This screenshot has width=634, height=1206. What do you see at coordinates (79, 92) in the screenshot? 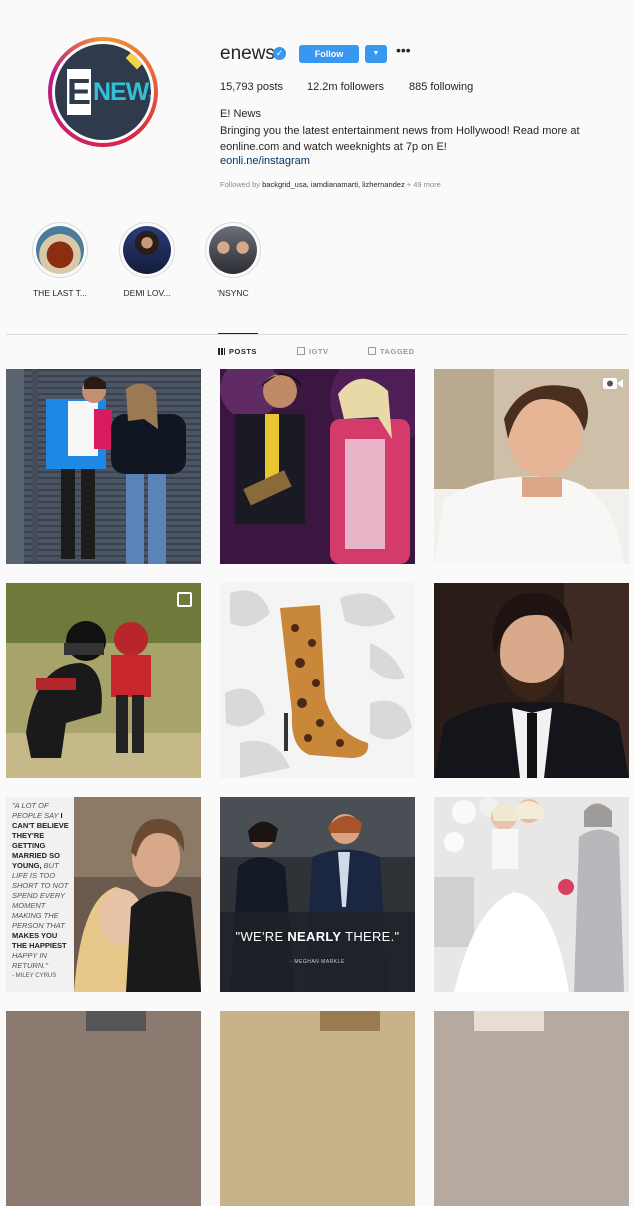
I see `logo-letter: E` at bounding box center [79, 92].